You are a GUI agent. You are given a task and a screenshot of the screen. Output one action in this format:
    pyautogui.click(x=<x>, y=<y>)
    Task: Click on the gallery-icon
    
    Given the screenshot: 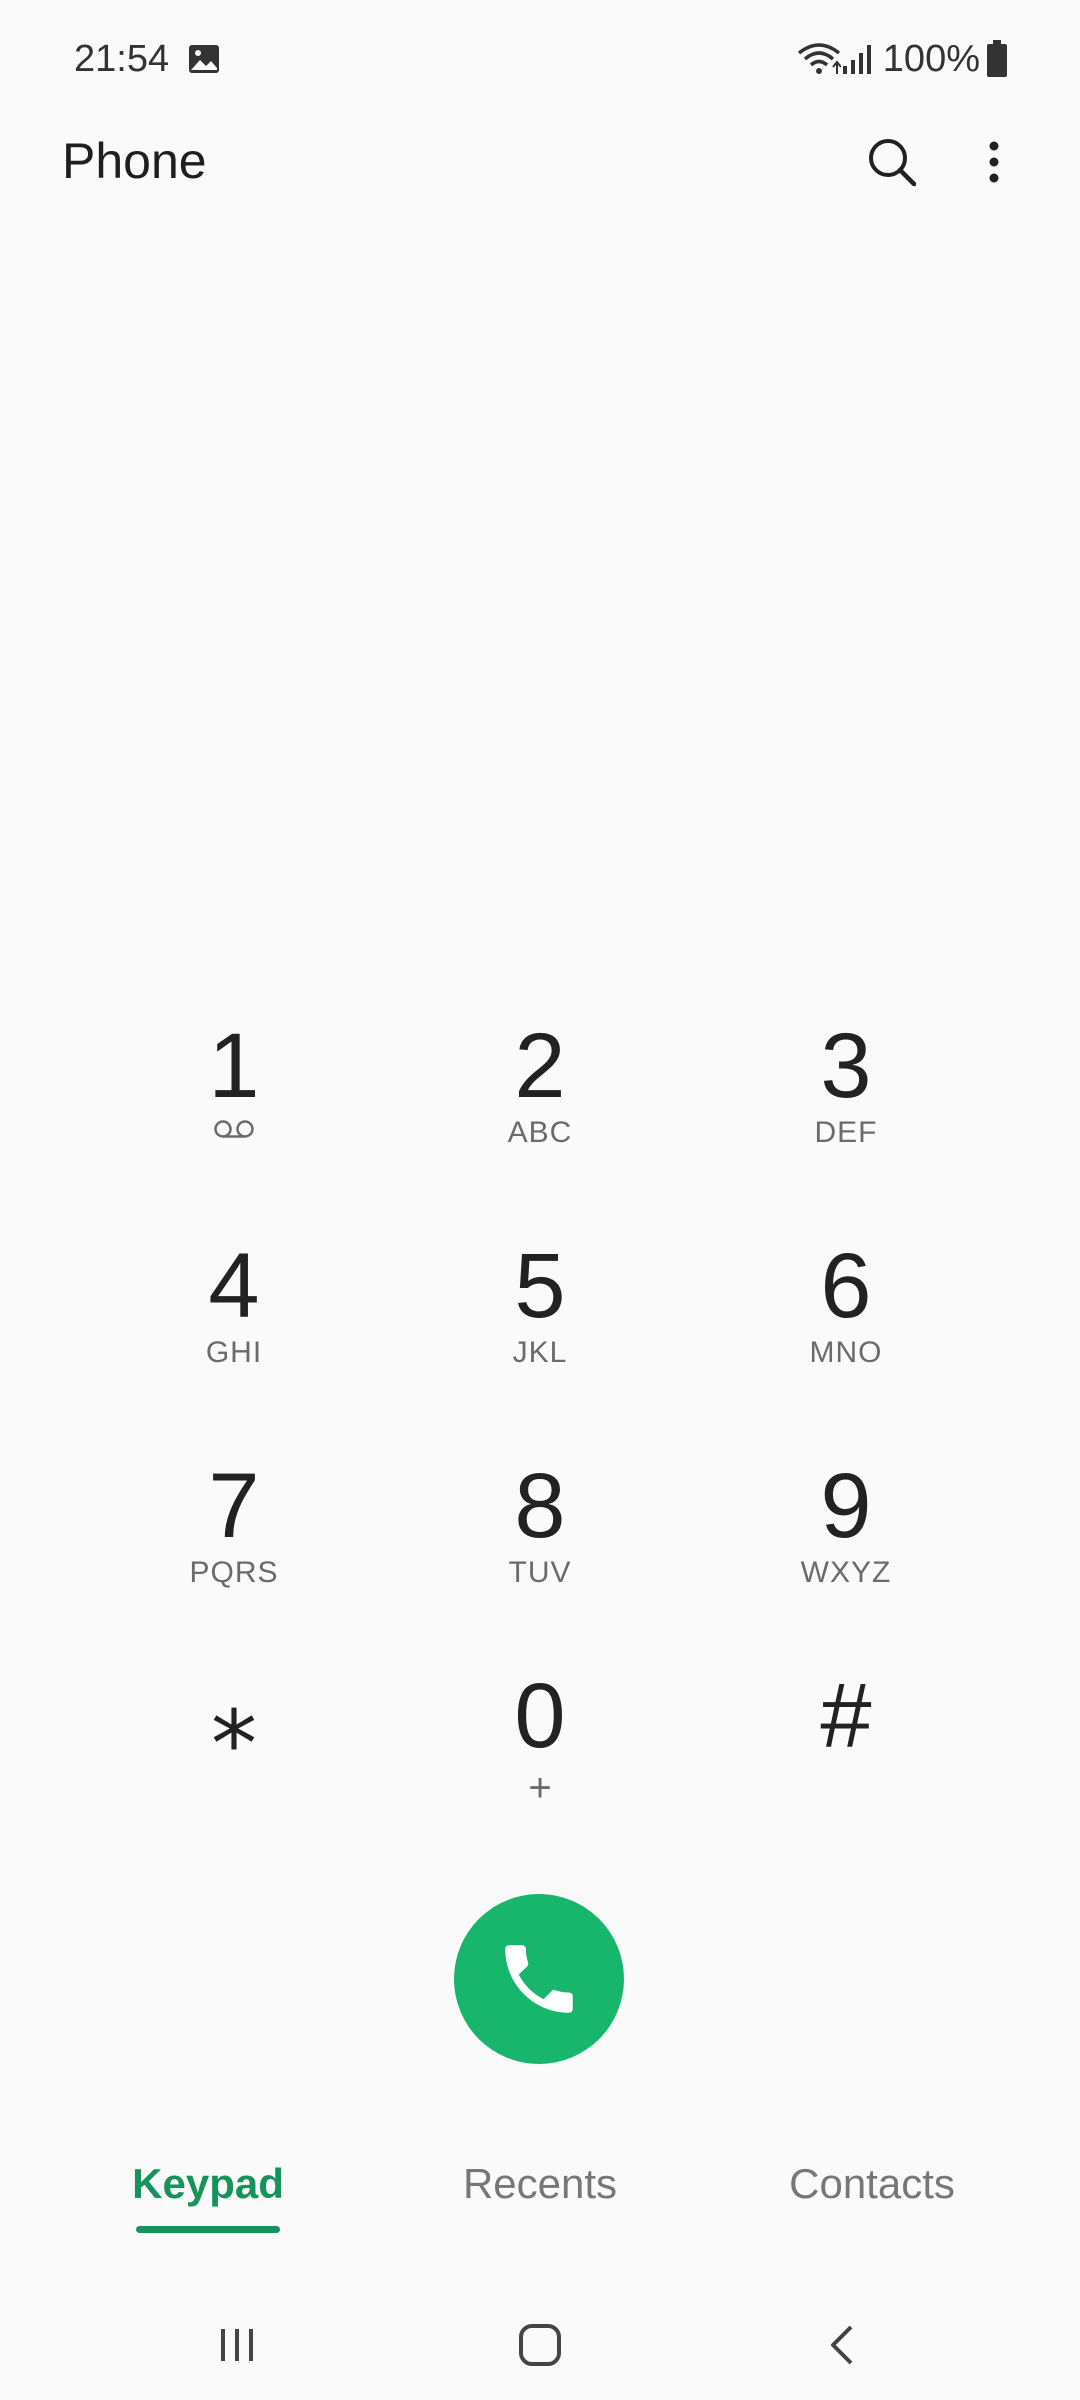 What is the action you would take?
    pyautogui.click(x=204, y=59)
    